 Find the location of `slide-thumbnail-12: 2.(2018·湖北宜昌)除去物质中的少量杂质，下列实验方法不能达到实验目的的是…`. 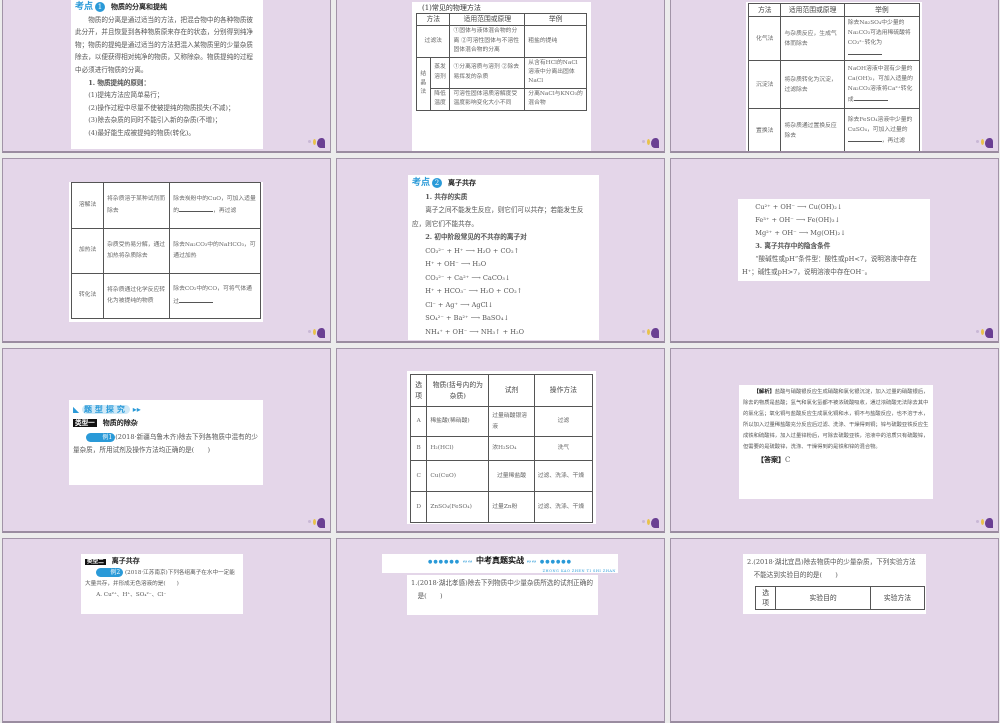

slide-thumbnail-12: 2.(2018·湖北宜昌)除去物质中的少量杂质，下列实验方法不能达到实验目的的是… is located at coordinates (834, 630).